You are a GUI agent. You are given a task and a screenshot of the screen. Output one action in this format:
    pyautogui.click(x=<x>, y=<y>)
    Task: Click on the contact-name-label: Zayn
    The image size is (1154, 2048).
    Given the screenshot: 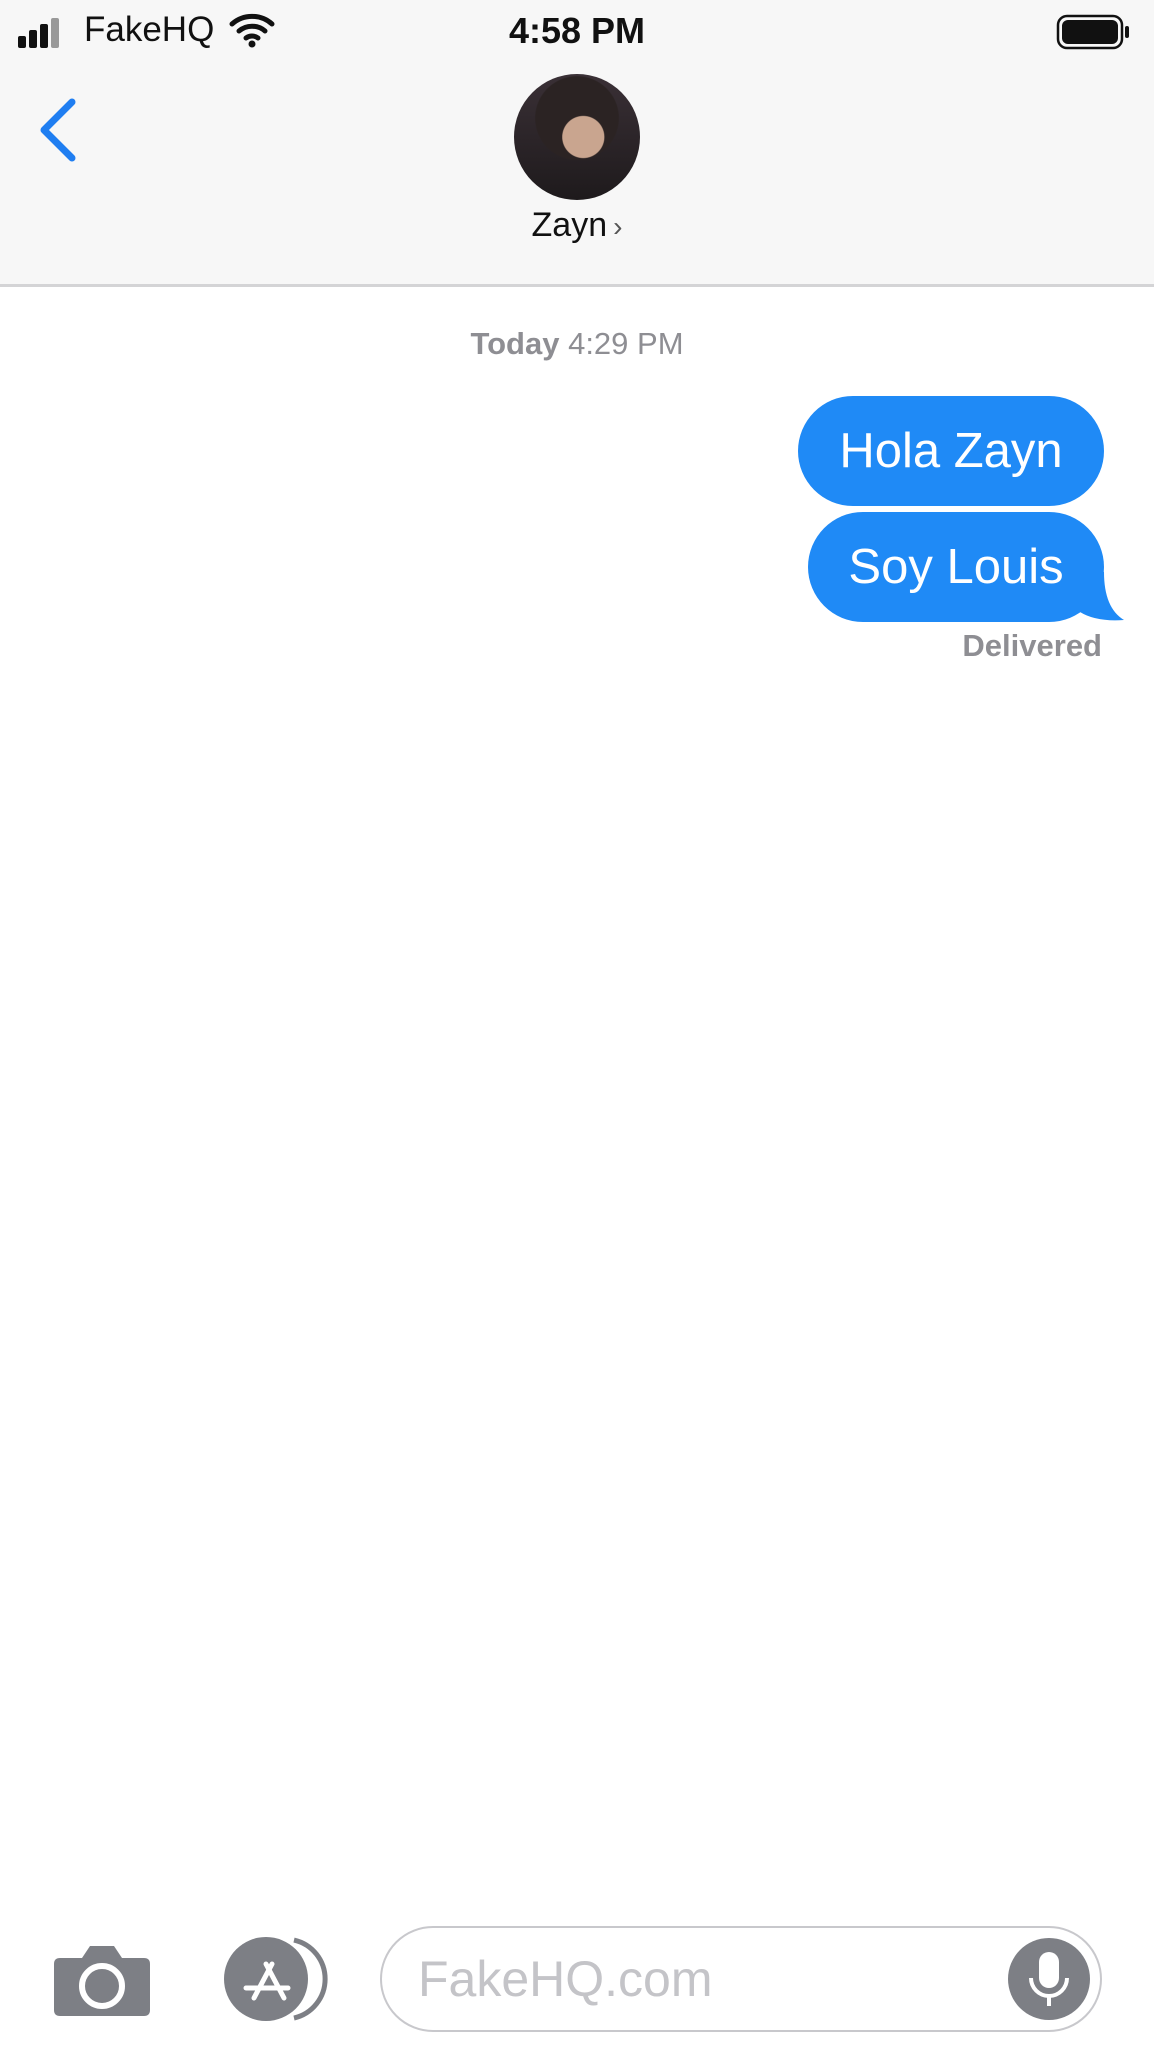 What is the action you would take?
    pyautogui.click(x=569, y=225)
    